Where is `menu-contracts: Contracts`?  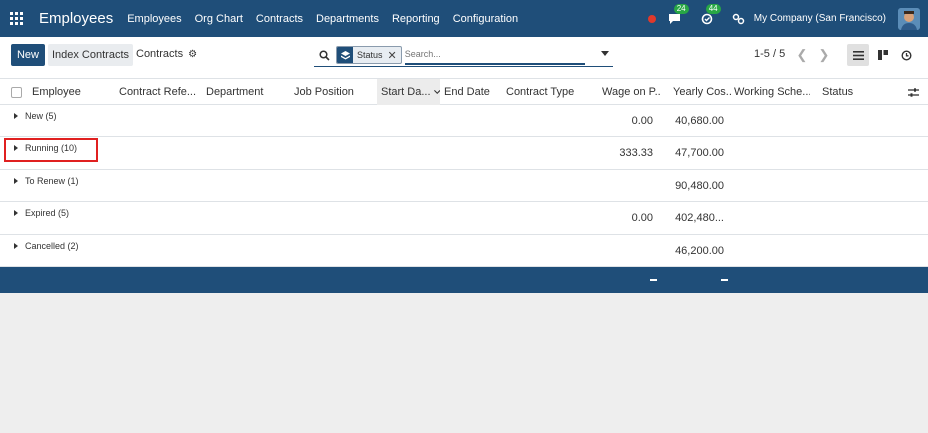
menu-contracts: Contracts is located at coordinates (279, 19).